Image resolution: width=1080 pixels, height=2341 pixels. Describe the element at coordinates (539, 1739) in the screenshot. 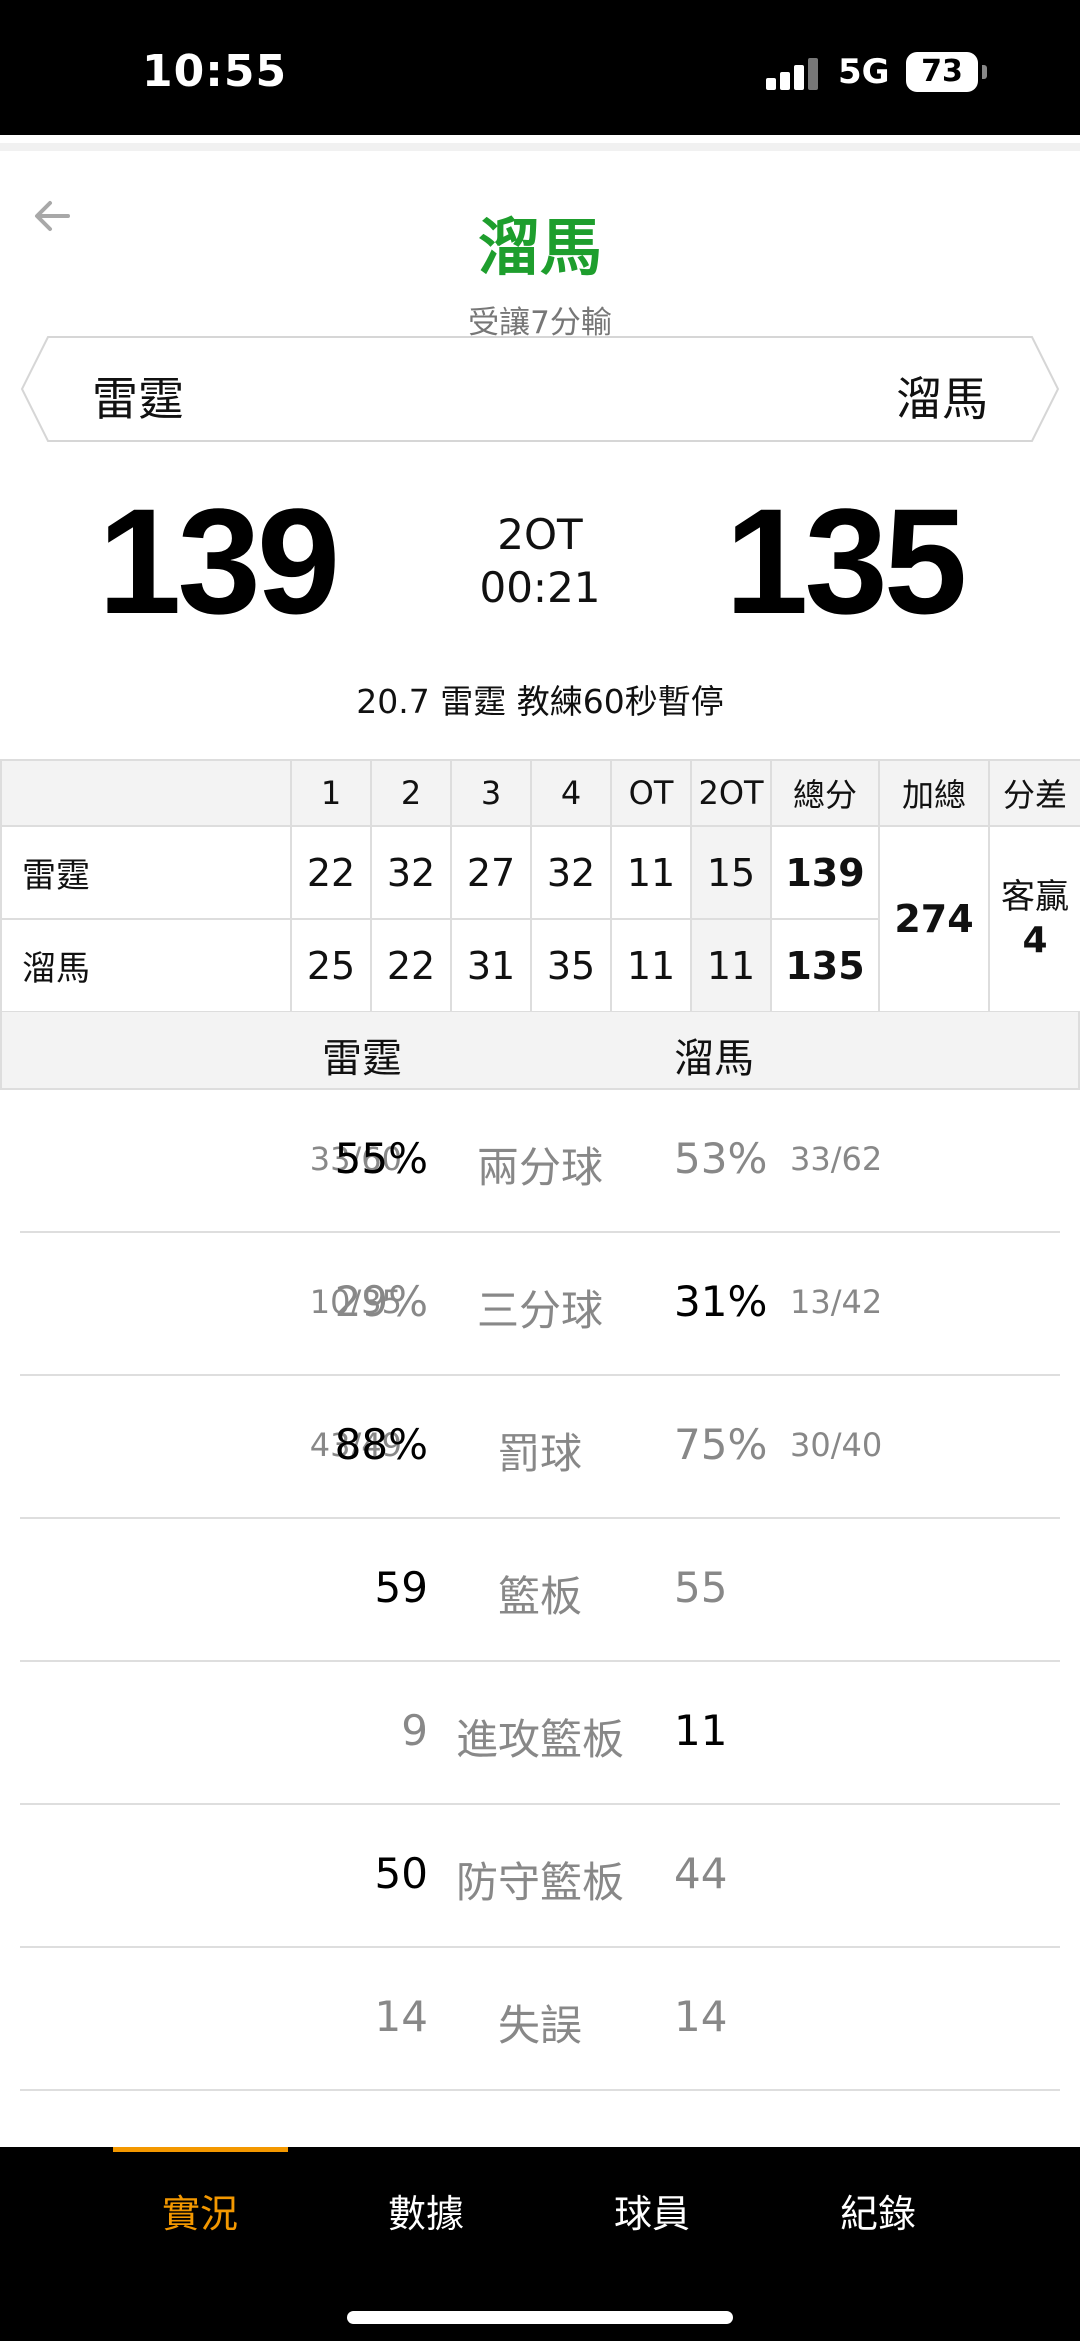

I see `stat-name: 進攻籃板` at that location.